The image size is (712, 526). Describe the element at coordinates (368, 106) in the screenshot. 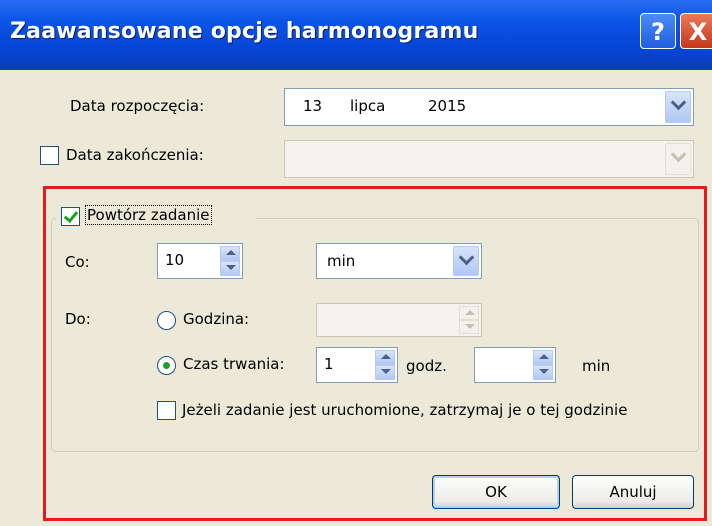

I see `start-date-month: lipca` at that location.